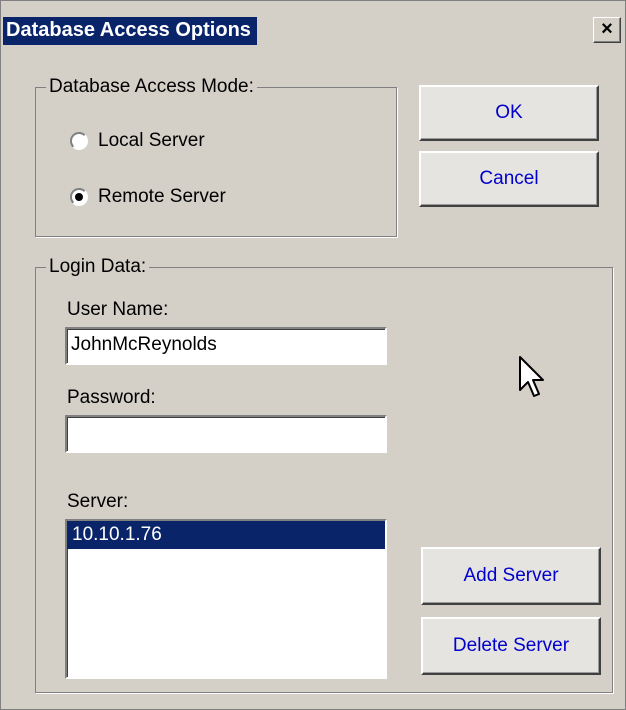  What do you see at coordinates (226, 434) in the screenshot?
I see `password-field` at bounding box center [226, 434].